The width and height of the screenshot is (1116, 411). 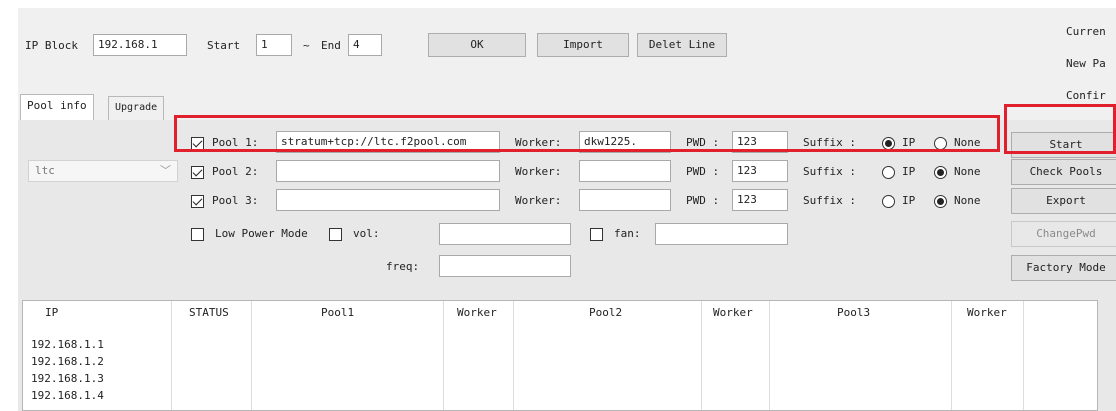 I want to click on factory-mode-button: Factory Mode, so click(x=1063, y=268).